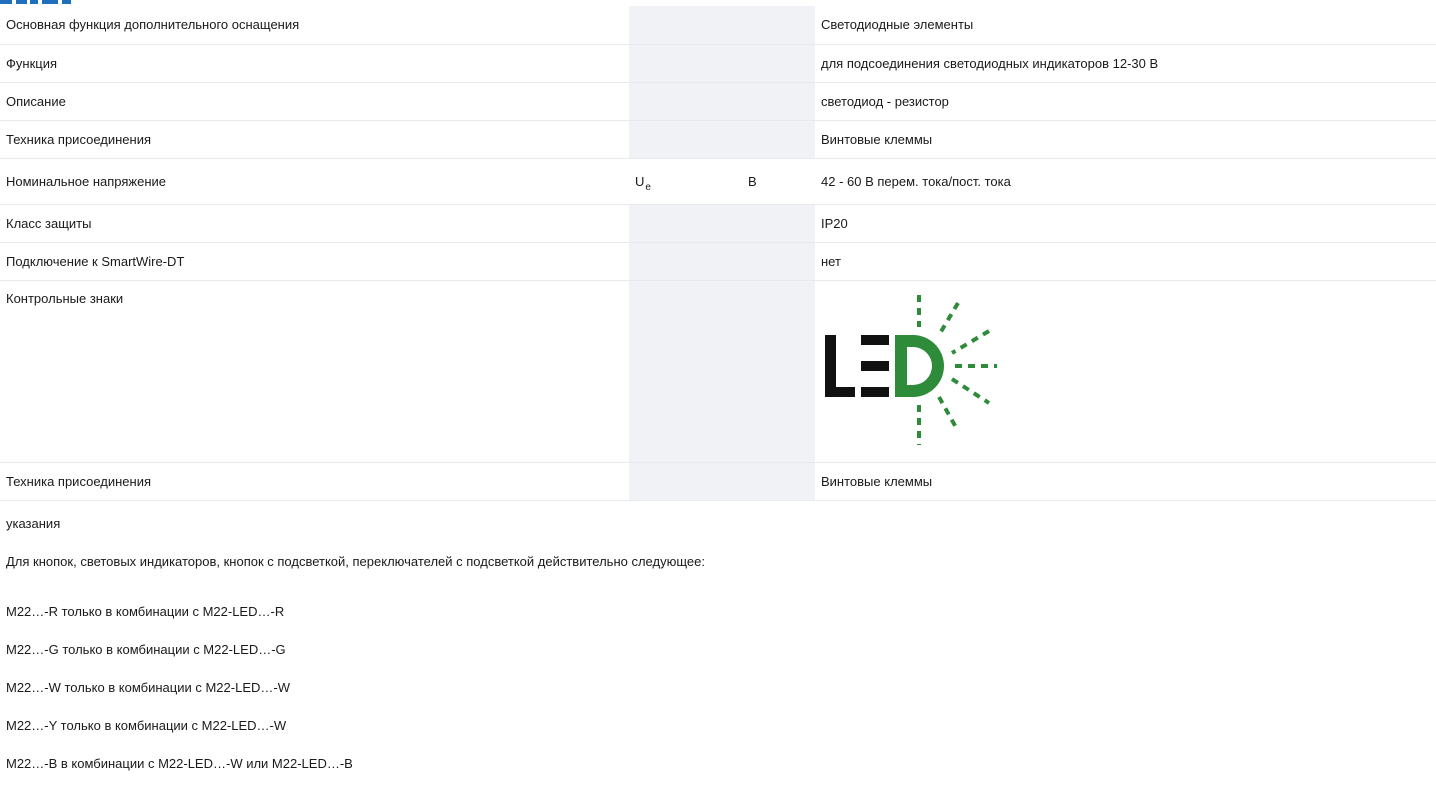  Describe the element at coordinates (718, 2) in the screenshot. I see `header-accent-bar` at that location.